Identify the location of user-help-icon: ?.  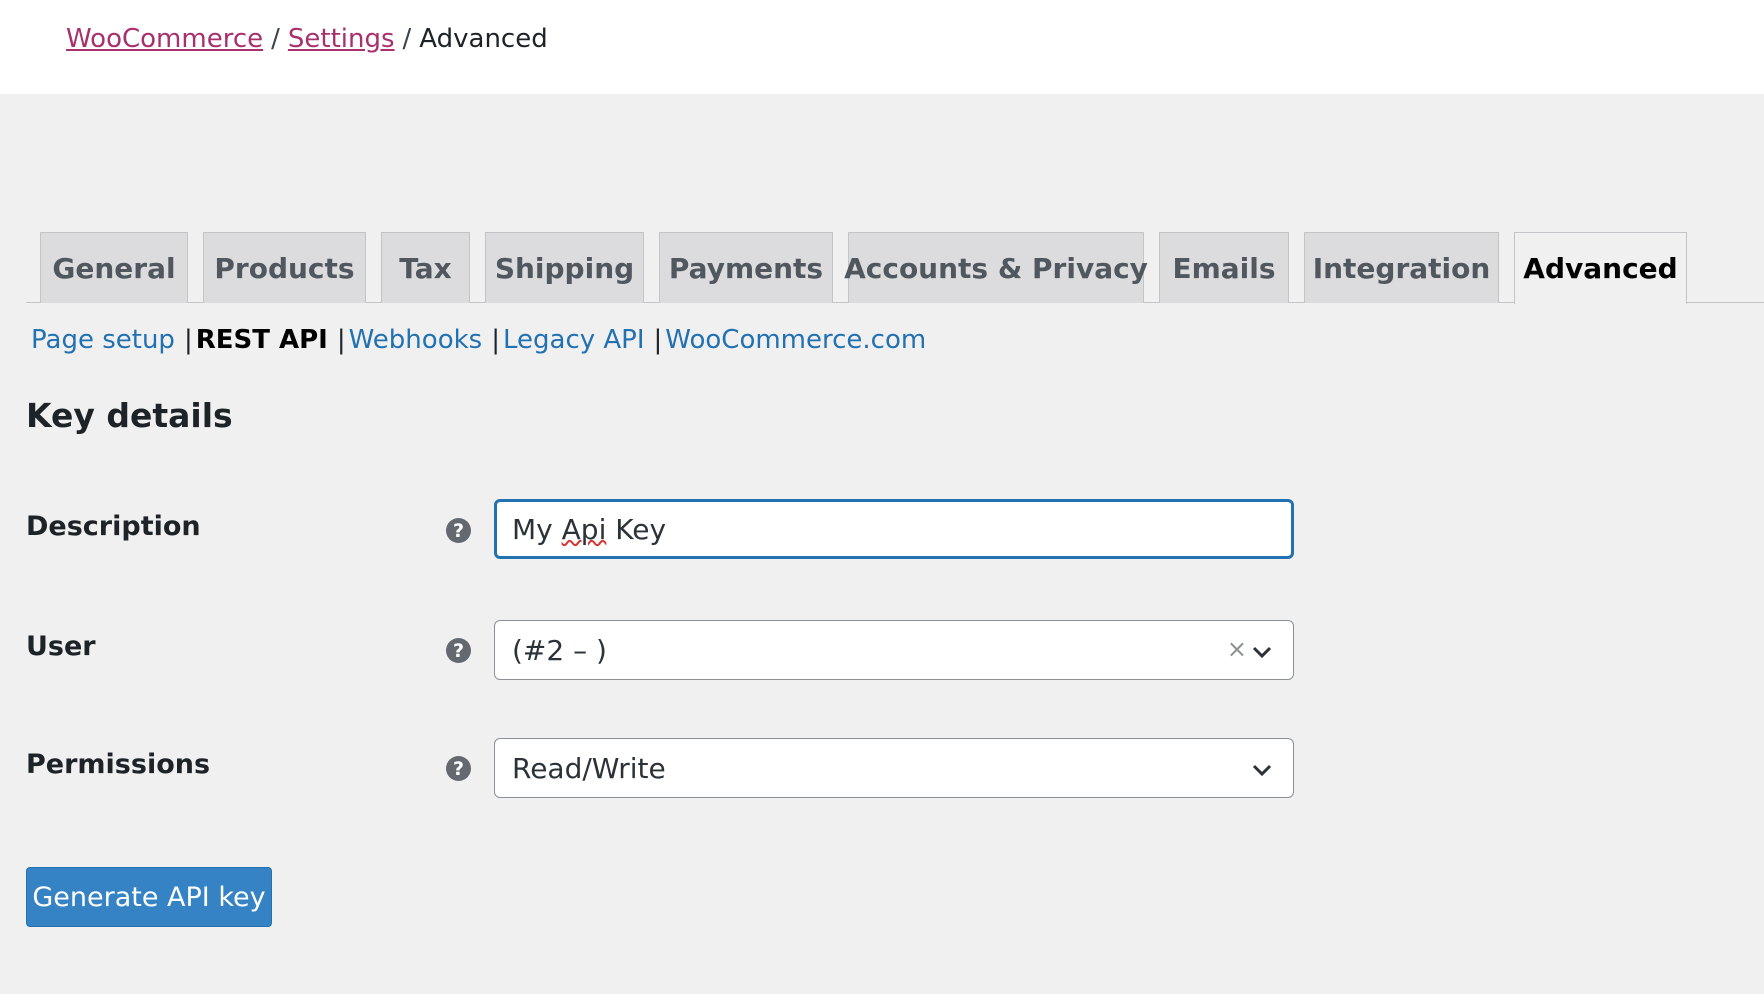
(458, 650).